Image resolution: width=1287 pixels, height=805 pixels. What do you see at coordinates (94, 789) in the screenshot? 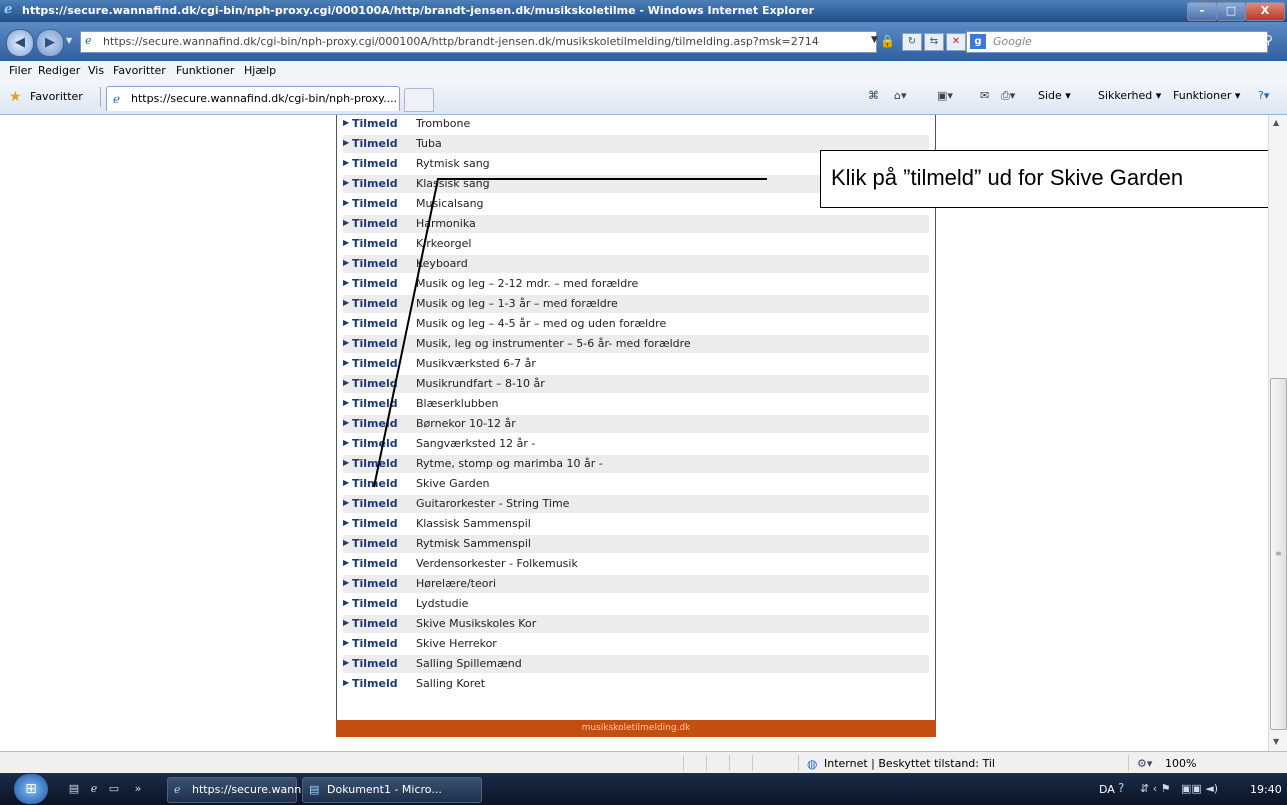
I see `ie-quicklaunch-icon: ℯ` at bounding box center [94, 789].